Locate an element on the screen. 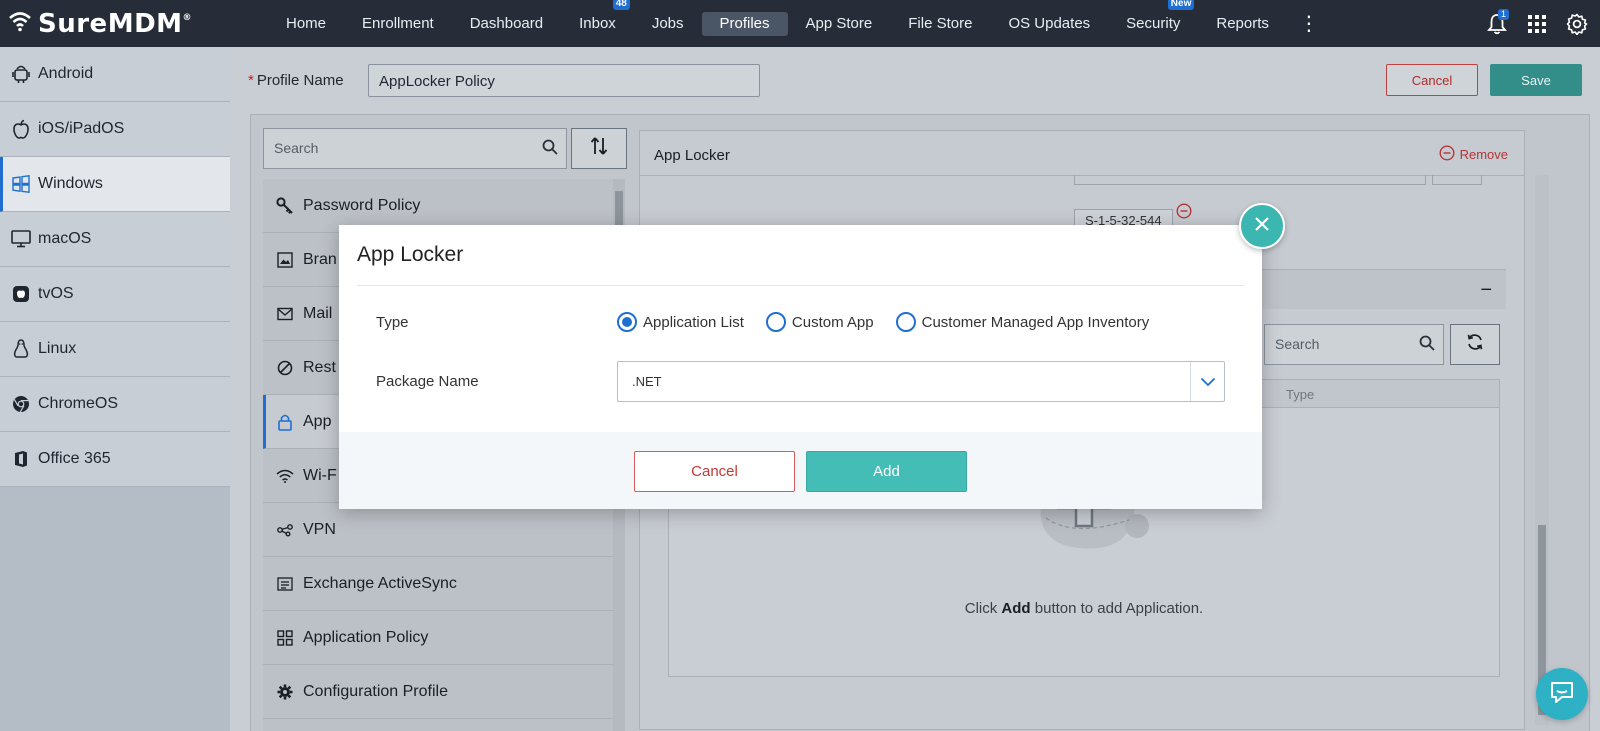  nav-dashboard: Dashboard is located at coordinates (506, 24).